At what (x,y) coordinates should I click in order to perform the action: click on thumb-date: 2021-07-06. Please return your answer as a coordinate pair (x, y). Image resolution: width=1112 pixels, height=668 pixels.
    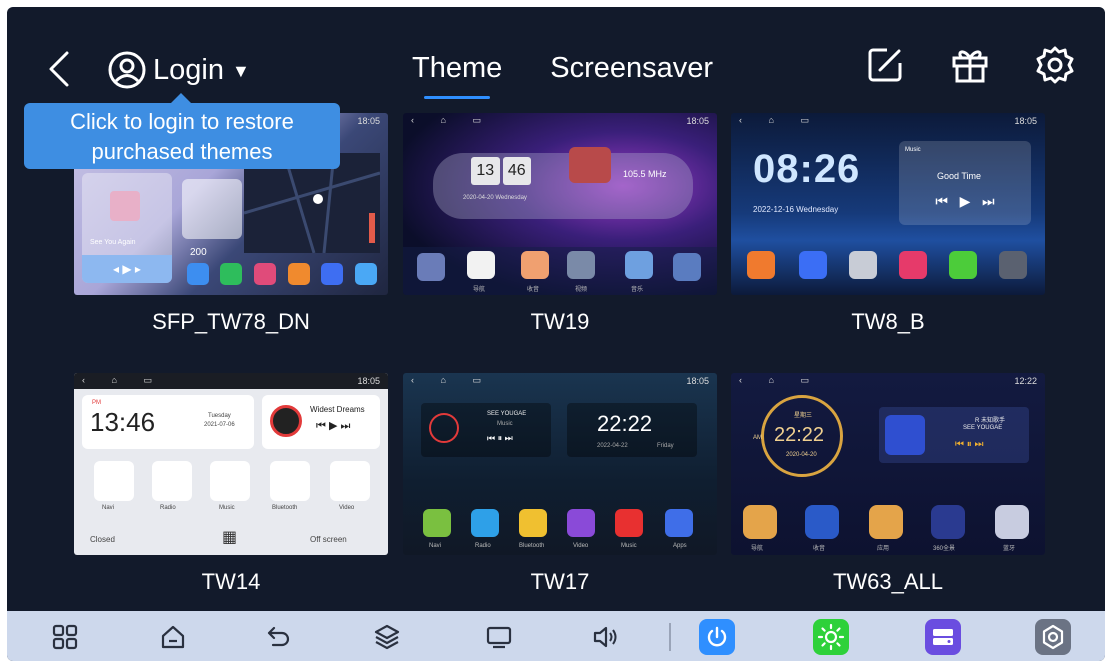
    Looking at the image, I should click on (219, 425).